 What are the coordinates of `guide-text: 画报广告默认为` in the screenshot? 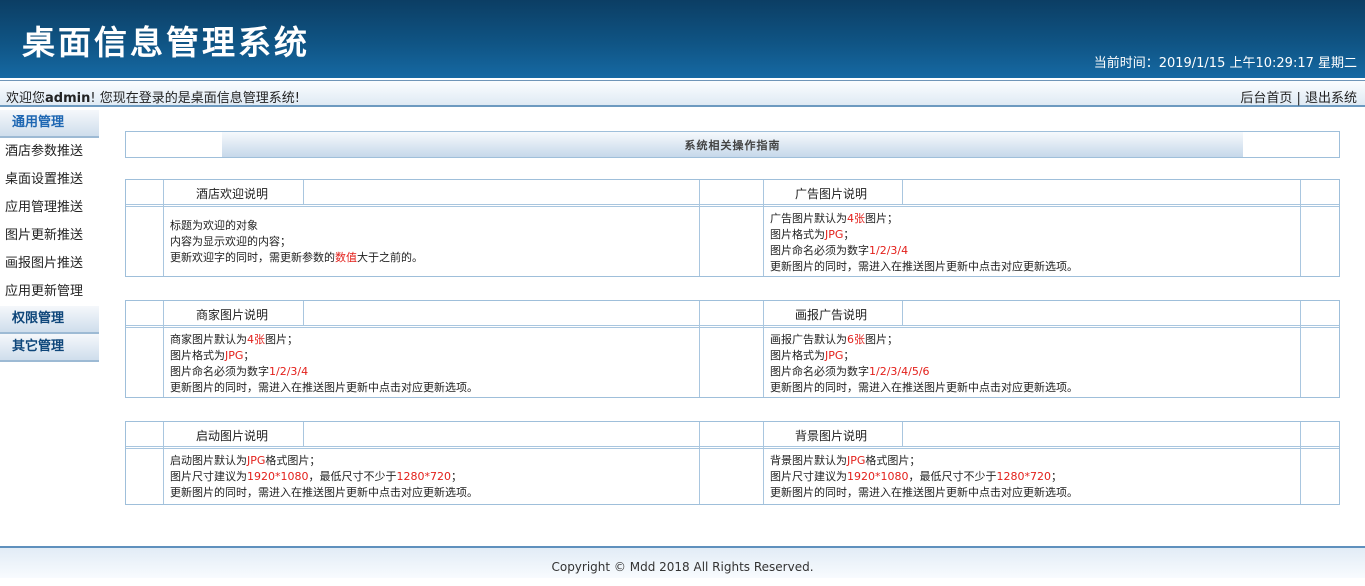 It's located at (808, 339).